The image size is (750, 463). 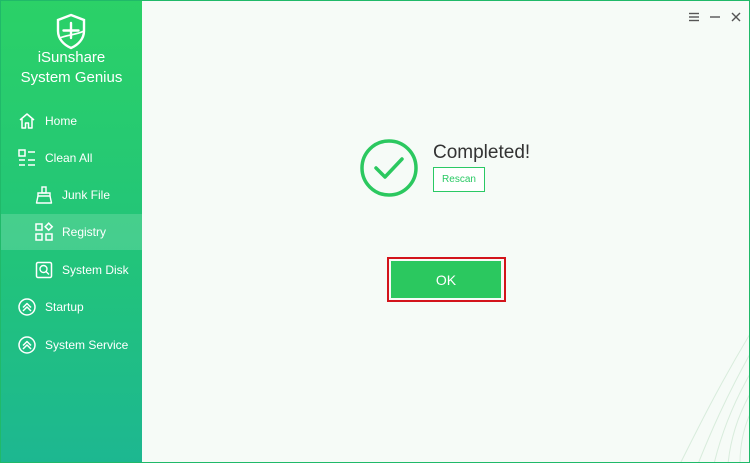 I want to click on sidebar-item-registry: Registry, so click(x=71, y=232).